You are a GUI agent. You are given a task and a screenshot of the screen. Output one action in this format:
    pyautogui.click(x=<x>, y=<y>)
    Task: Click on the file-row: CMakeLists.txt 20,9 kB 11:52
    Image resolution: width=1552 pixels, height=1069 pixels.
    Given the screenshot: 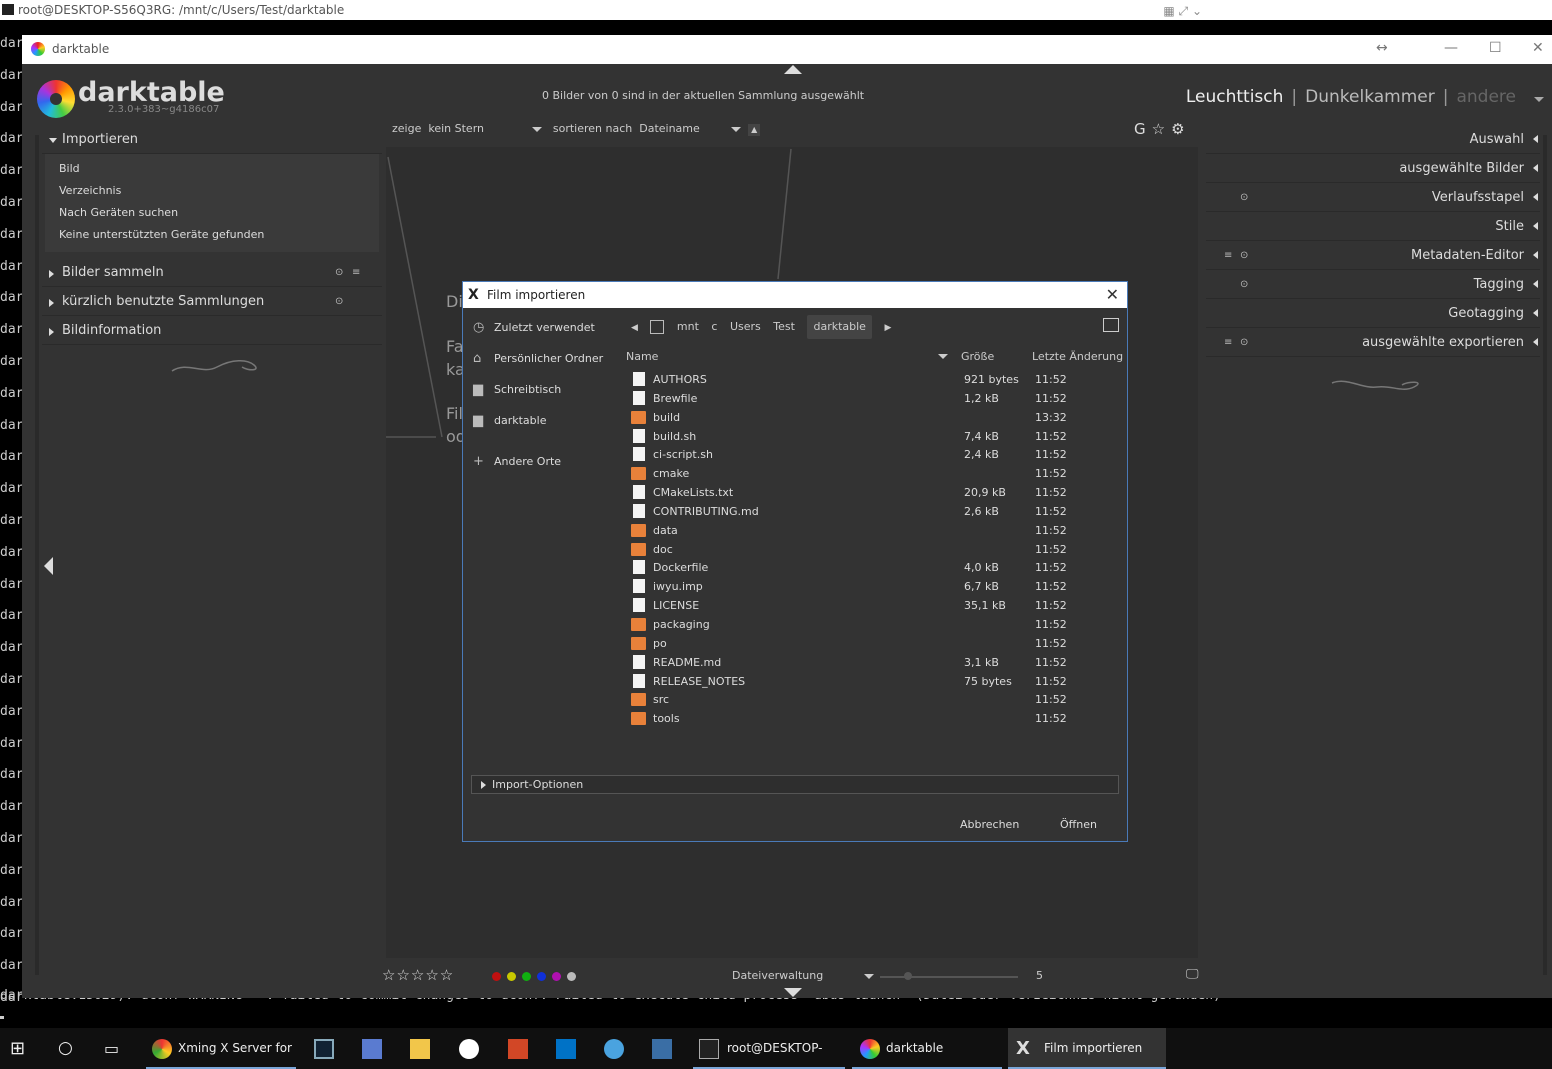 What is the action you would take?
    pyautogui.click(x=876, y=492)
    